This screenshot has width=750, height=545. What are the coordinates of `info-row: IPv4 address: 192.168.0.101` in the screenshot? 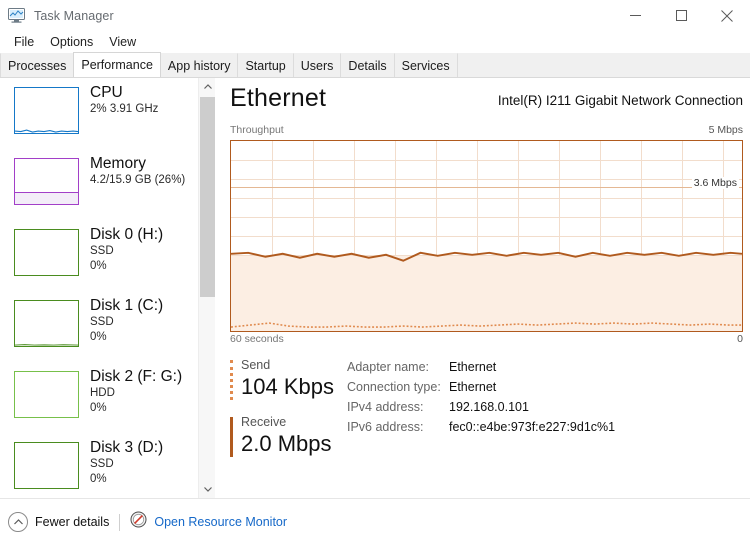 It's located at (481, 407).